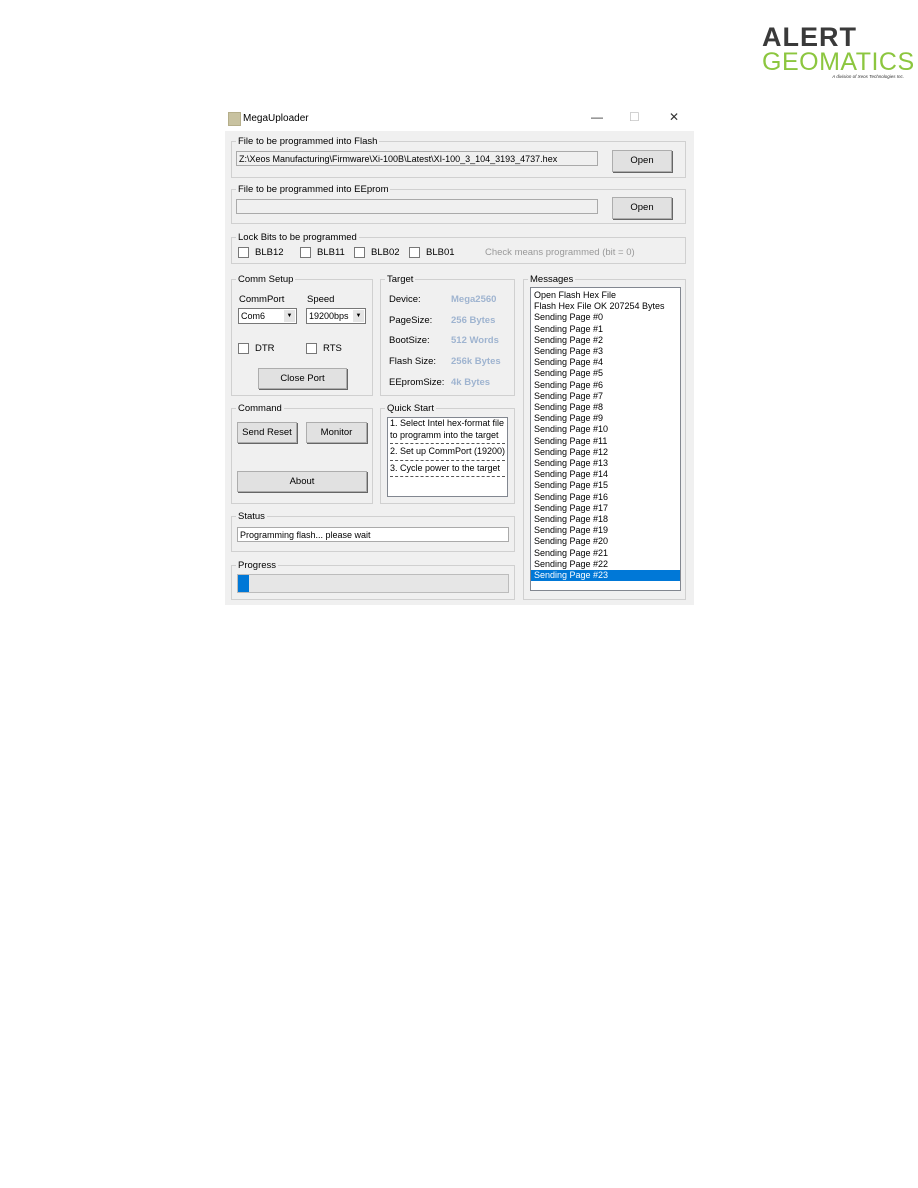 The width and height of the screenshot is (918, 1188). What do you see at coordinates (459, 119) in the screenshot?
I see `title-bar: MegaUploader — ☐ ✕` at bounding box center [459, 119].